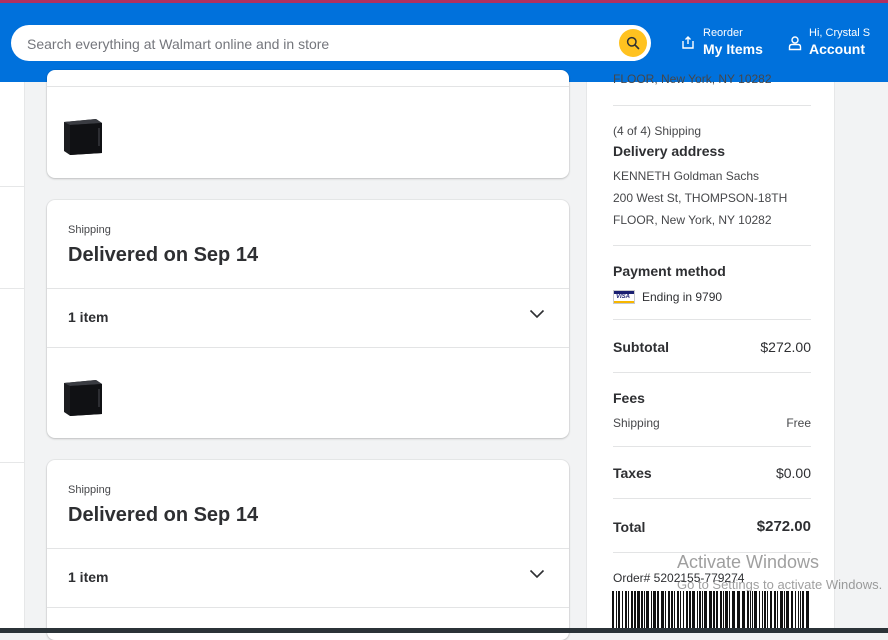 This screenshot has width=888, height=640. What do you see at coordinates (657, 131) in the screenshot?
I see `shipping-count-label: (4 of 4) Shipping` at bounding box center [657, 131].